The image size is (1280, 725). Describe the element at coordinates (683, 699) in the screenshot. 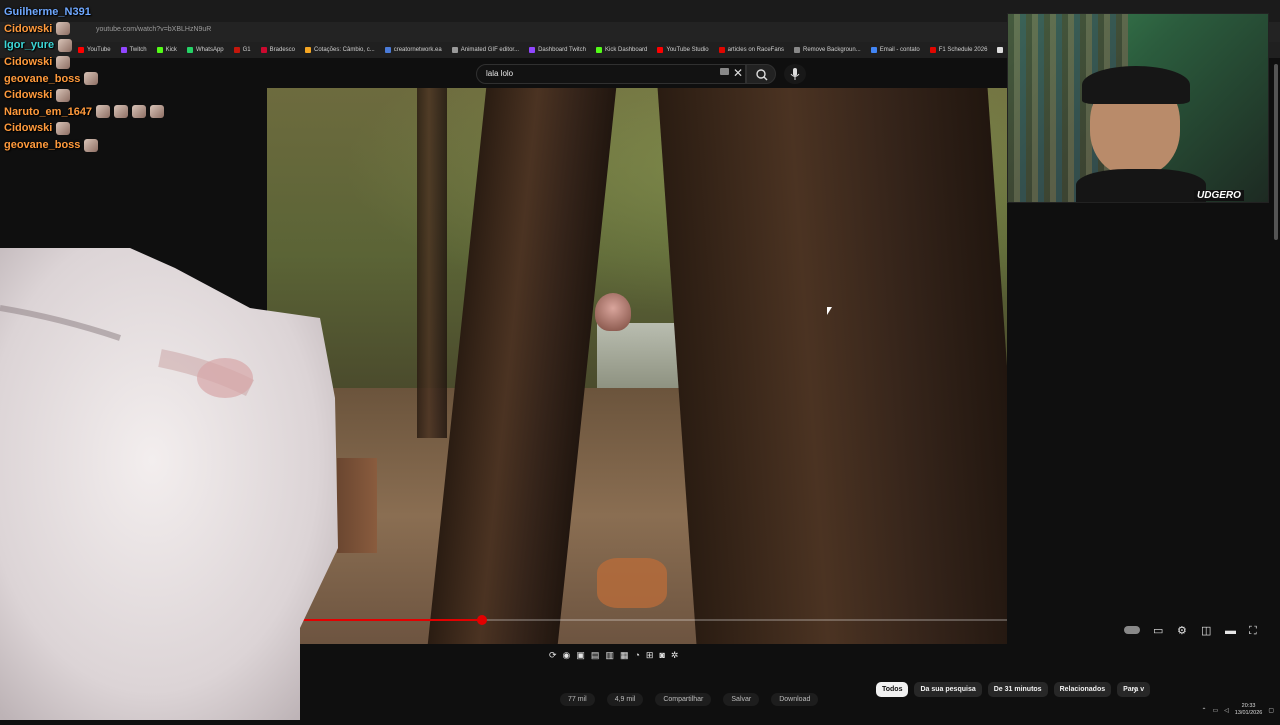

I see `share-button: Compartilhar` at that location.